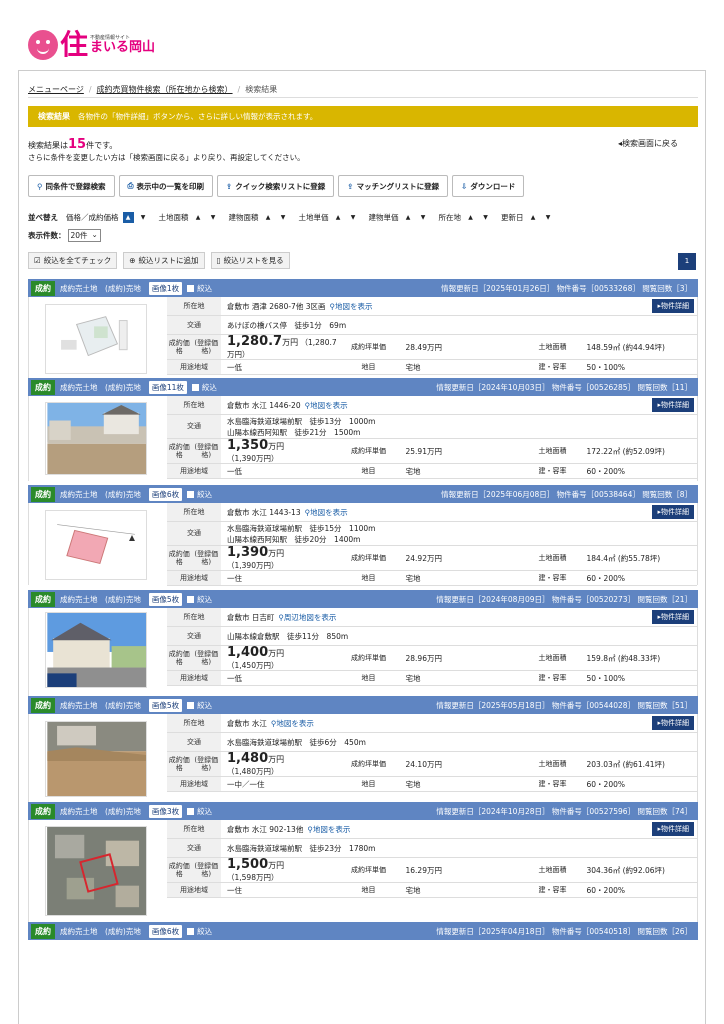  I want to click on property-photo: ▲, so click(96, 545).